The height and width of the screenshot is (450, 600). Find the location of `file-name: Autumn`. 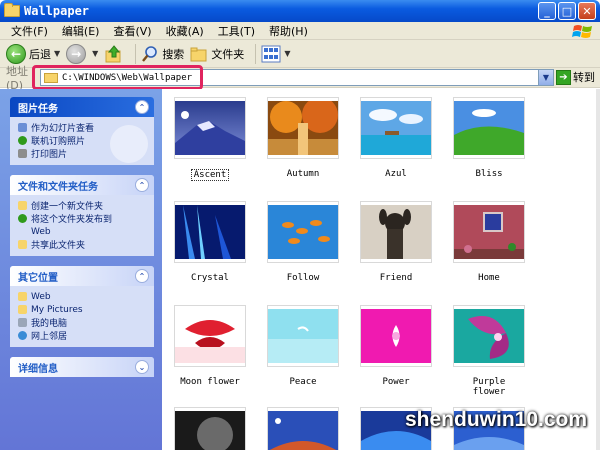

file-name: Autumn is located at coordinates (303, 174).